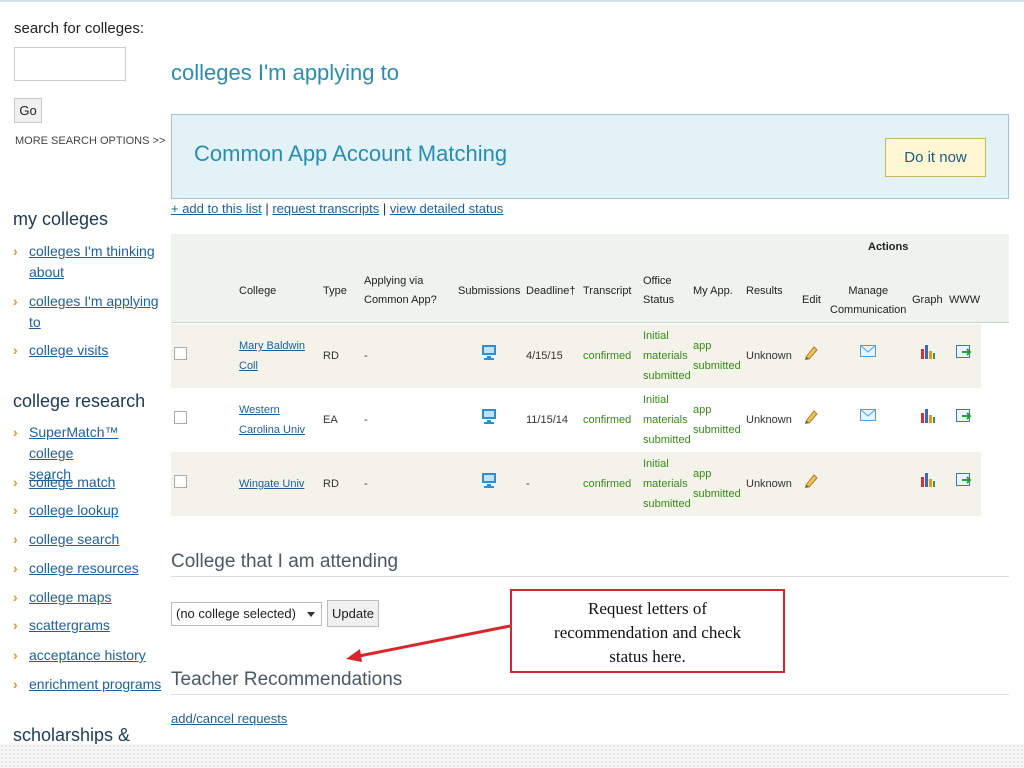 The height and width of the screenshot is (768, 1024). Describe the element at coordinates (713, 291) in the screenshot. I see `my-app-header: My App.` at that location.